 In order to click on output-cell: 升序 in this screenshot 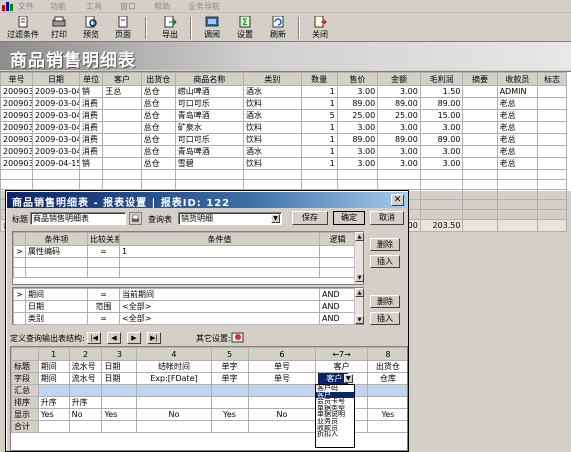, I will do `click(85, 402)`.